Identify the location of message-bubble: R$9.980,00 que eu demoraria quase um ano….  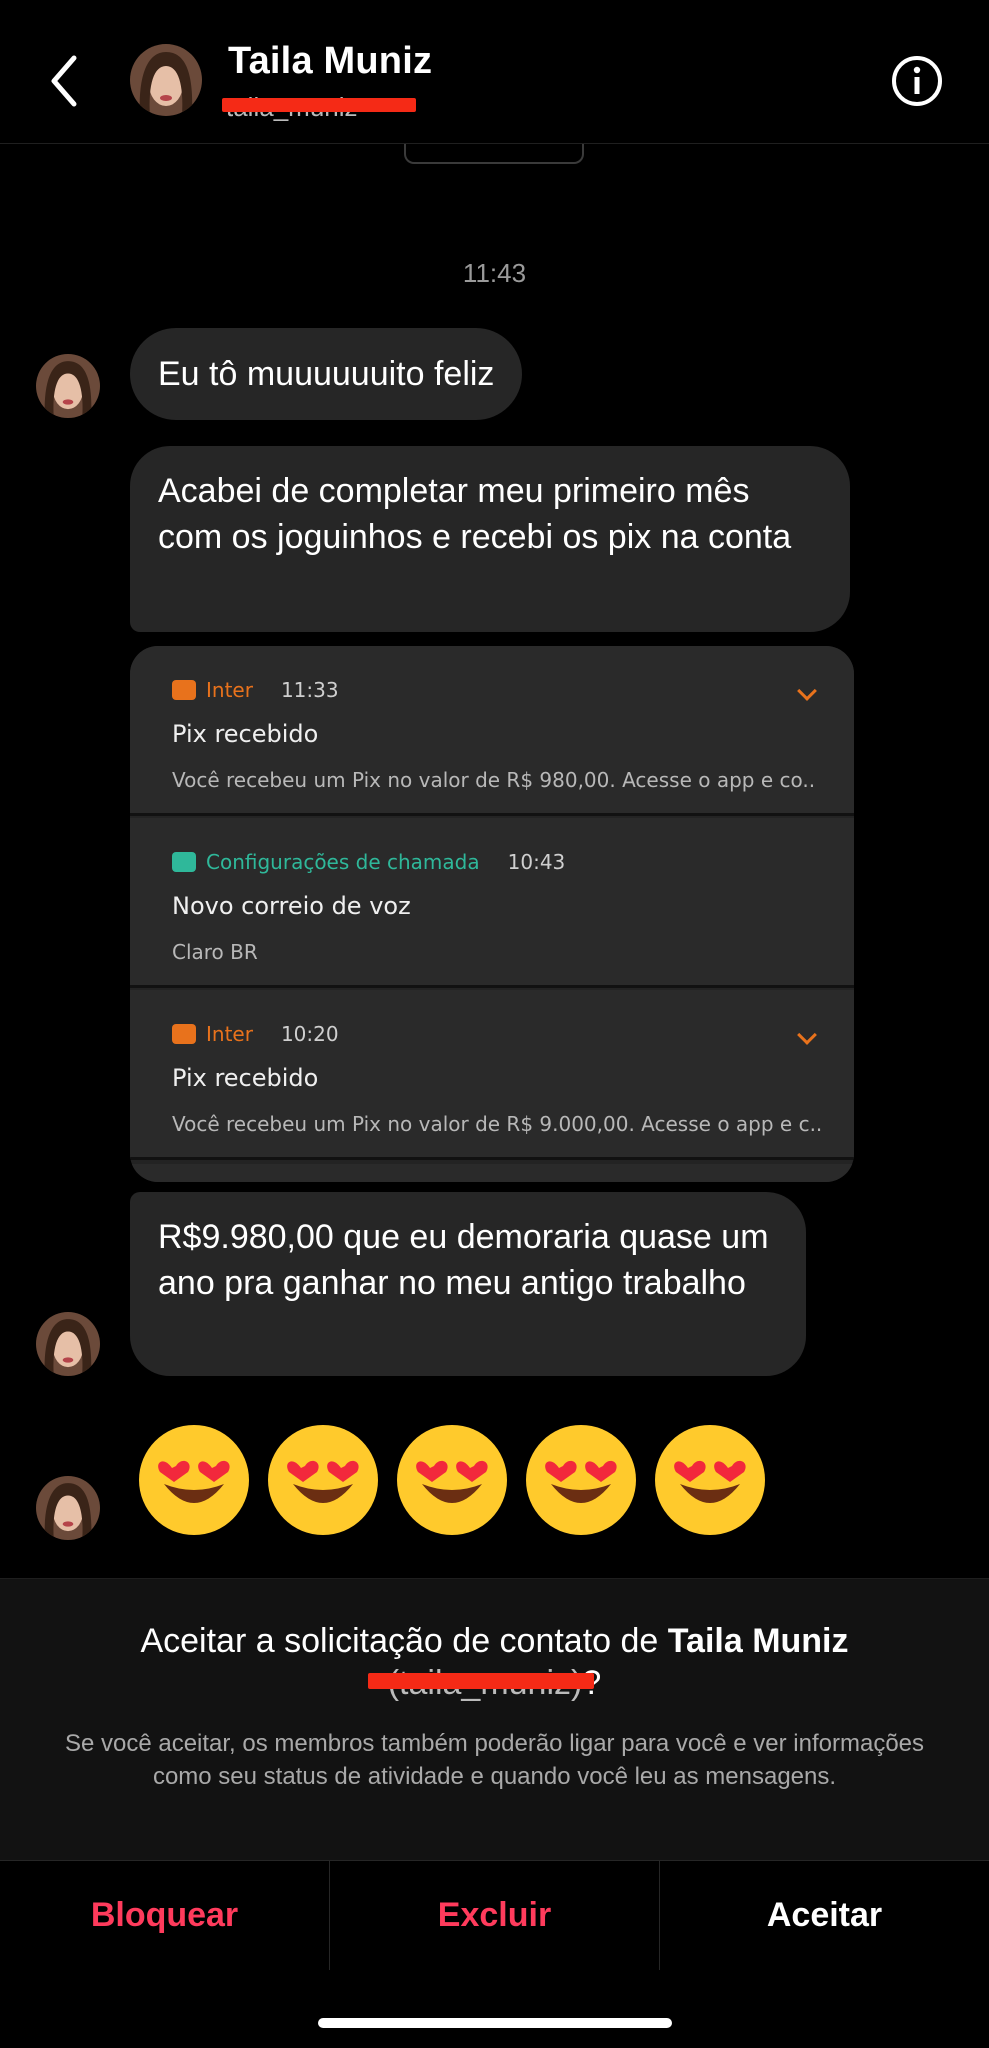
(468, 1284).